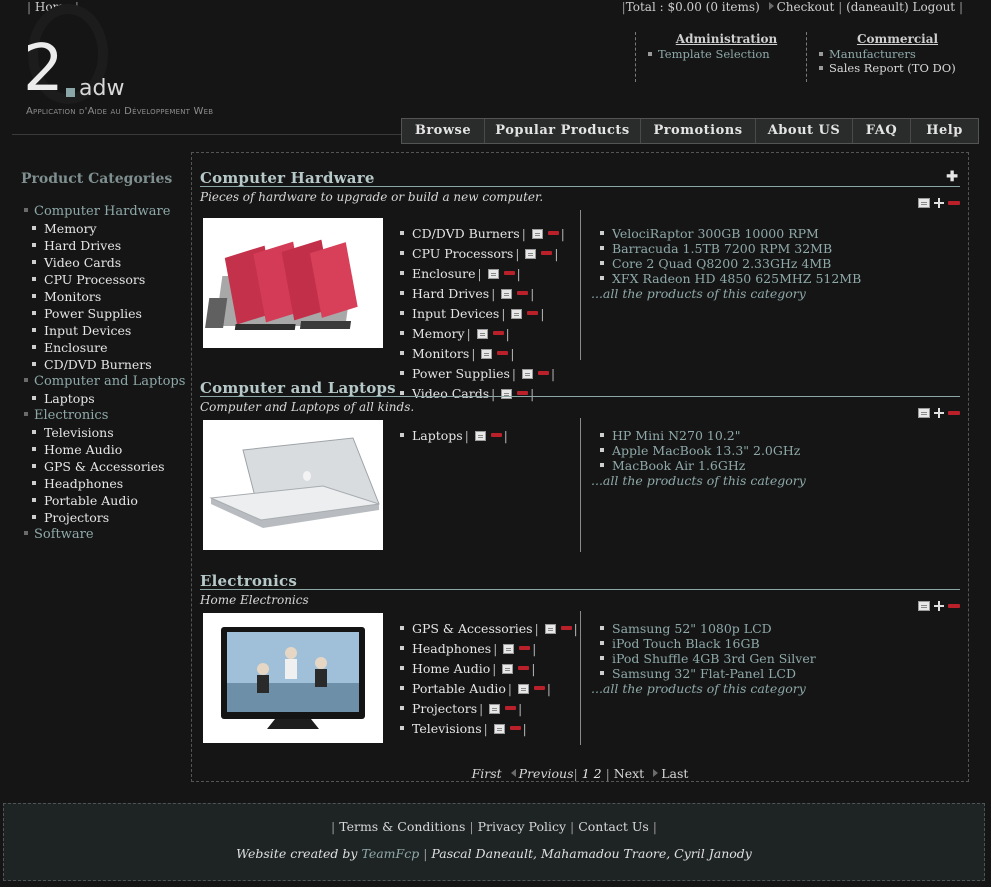 This screenshot has height=887, width=991. What do you see at coordinates (700, 465) in the screenshot?
I see `product-link: MacBook Air 1.6GHz` at bounding box center [700, 465].